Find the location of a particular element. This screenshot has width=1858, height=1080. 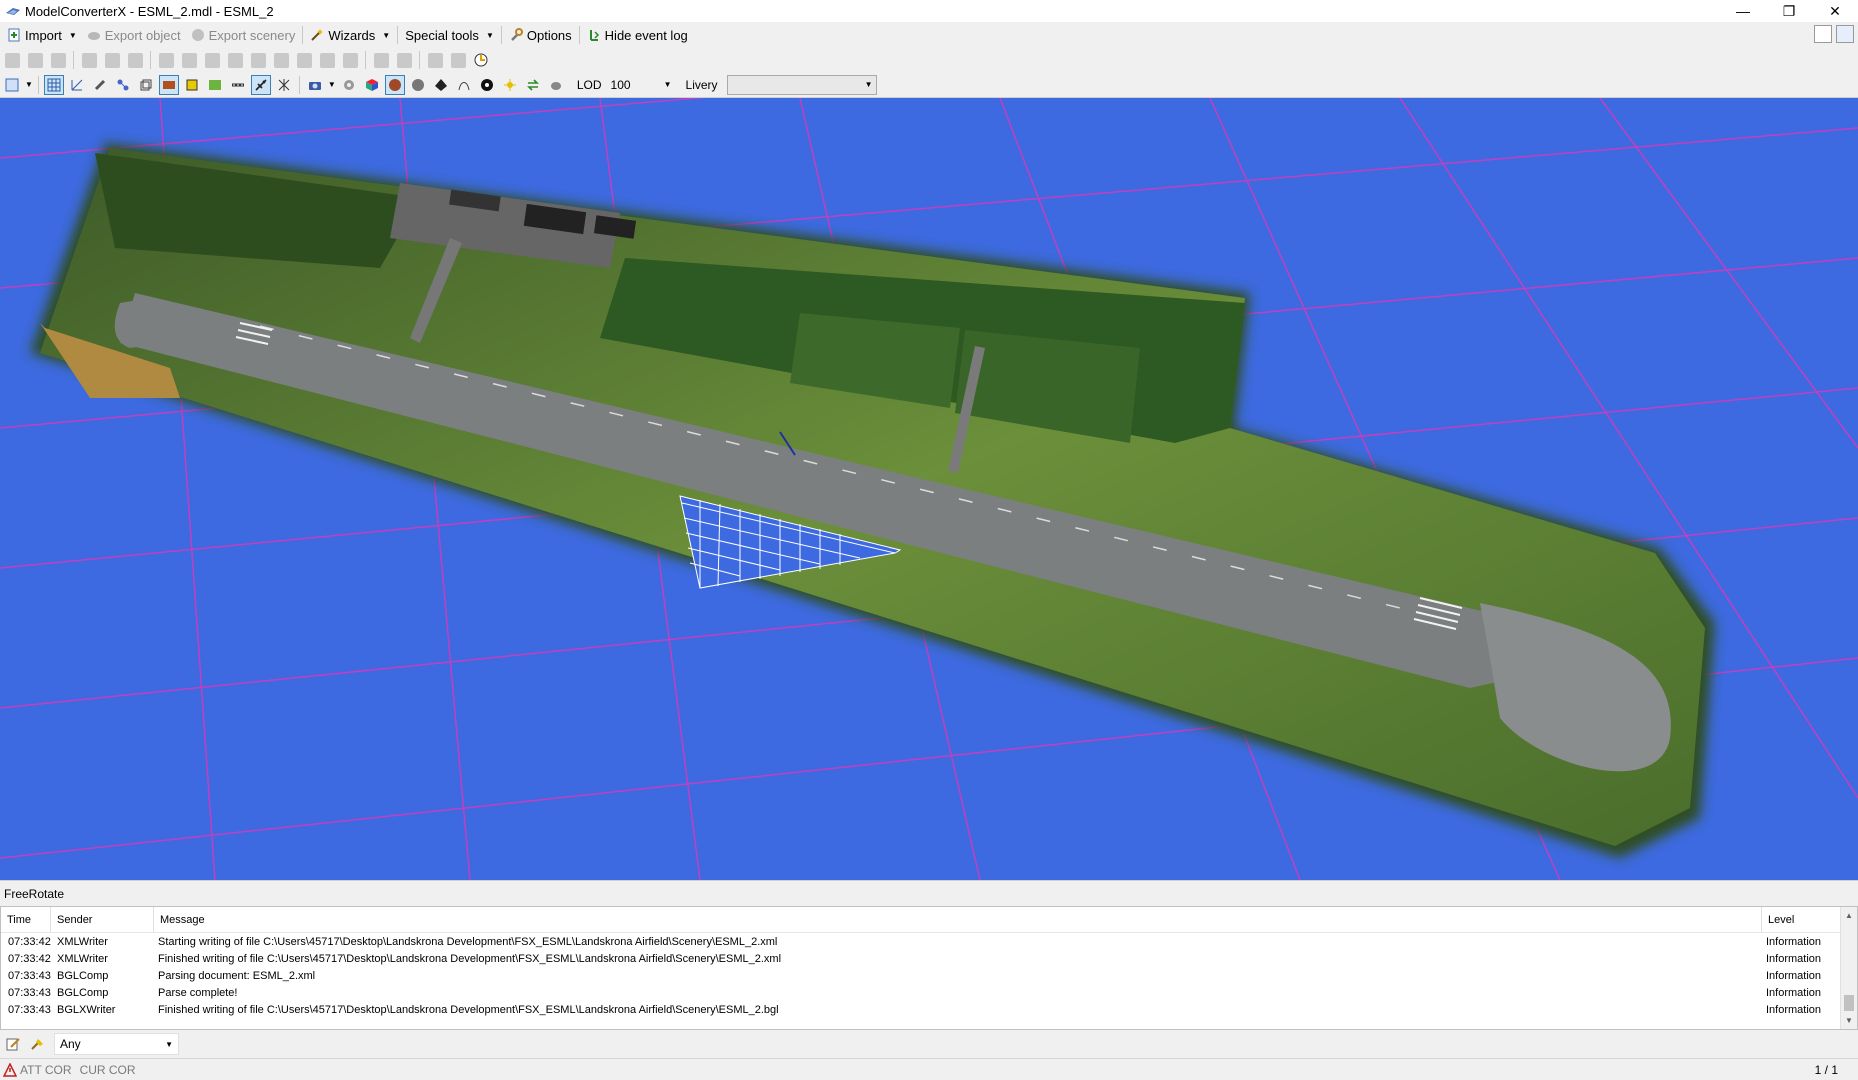

swap-icon is located at coordinates (533, 85).